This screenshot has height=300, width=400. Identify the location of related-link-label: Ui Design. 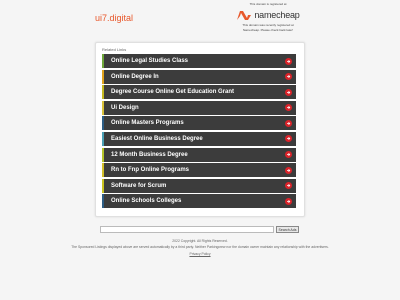
(125, 107).